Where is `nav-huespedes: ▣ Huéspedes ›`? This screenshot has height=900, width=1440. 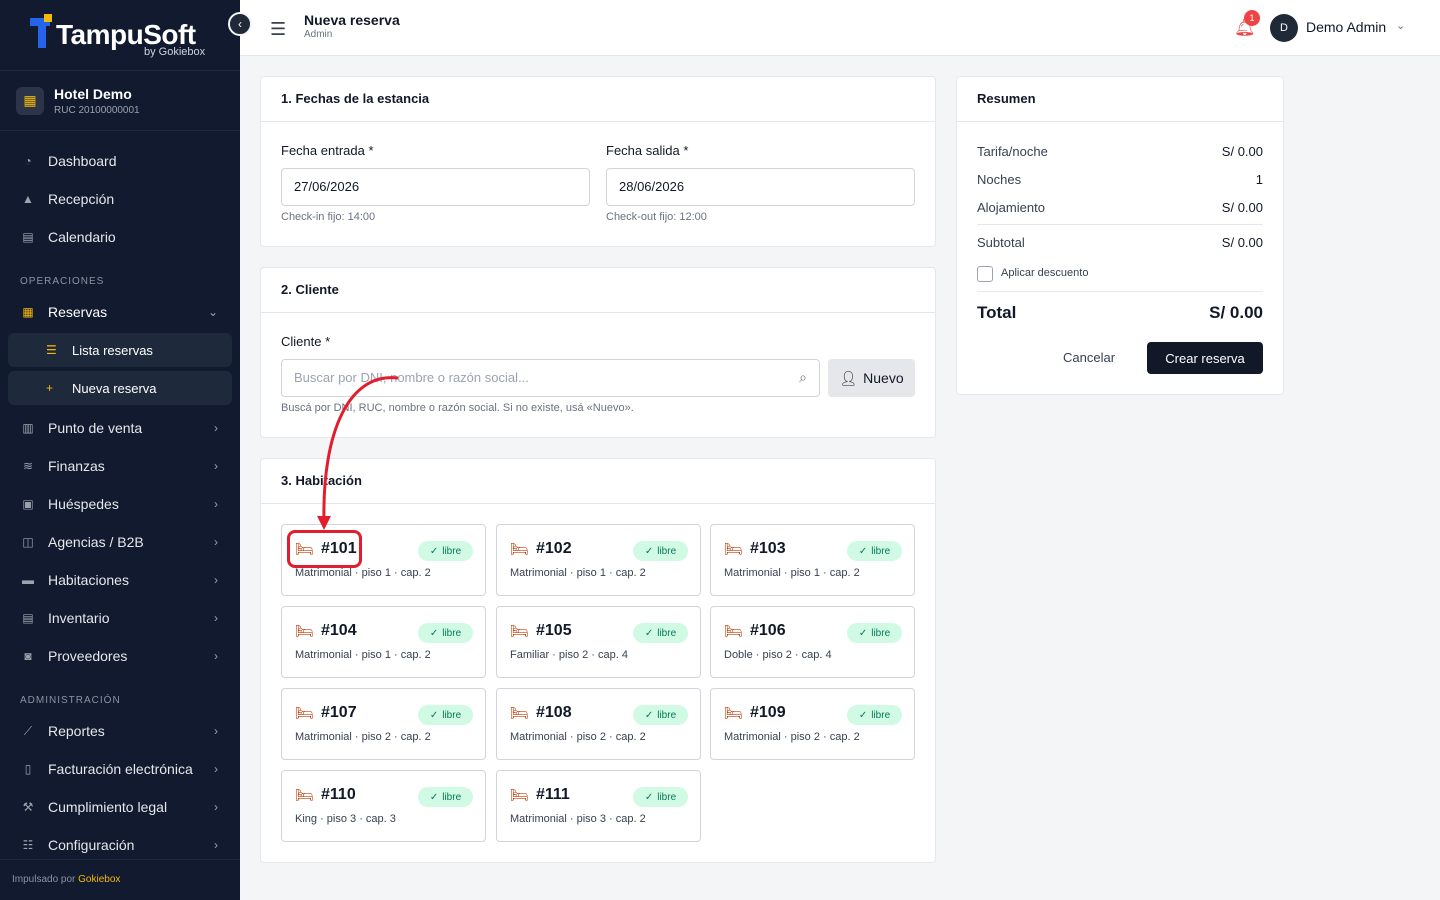
nav-huespedes: ▣ Huéspedes › is located at coordinates (120, 504).